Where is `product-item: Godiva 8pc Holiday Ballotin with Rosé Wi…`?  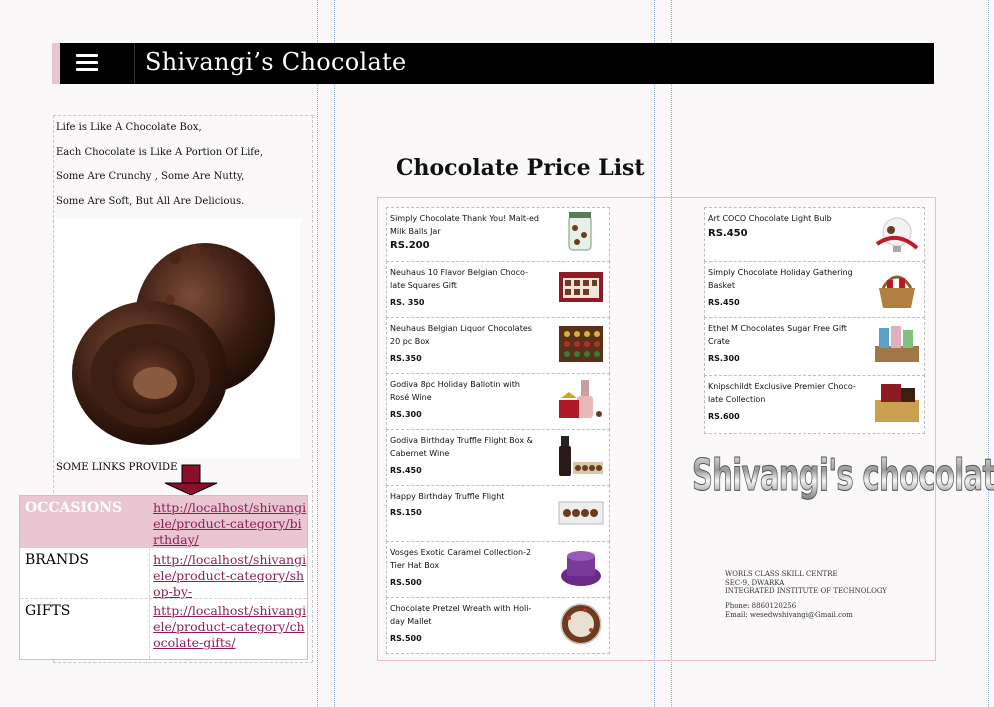
product-item: Godiva 8pc Holiday Ballotin with Rosé Wi… is located at coordinates (498, 401).